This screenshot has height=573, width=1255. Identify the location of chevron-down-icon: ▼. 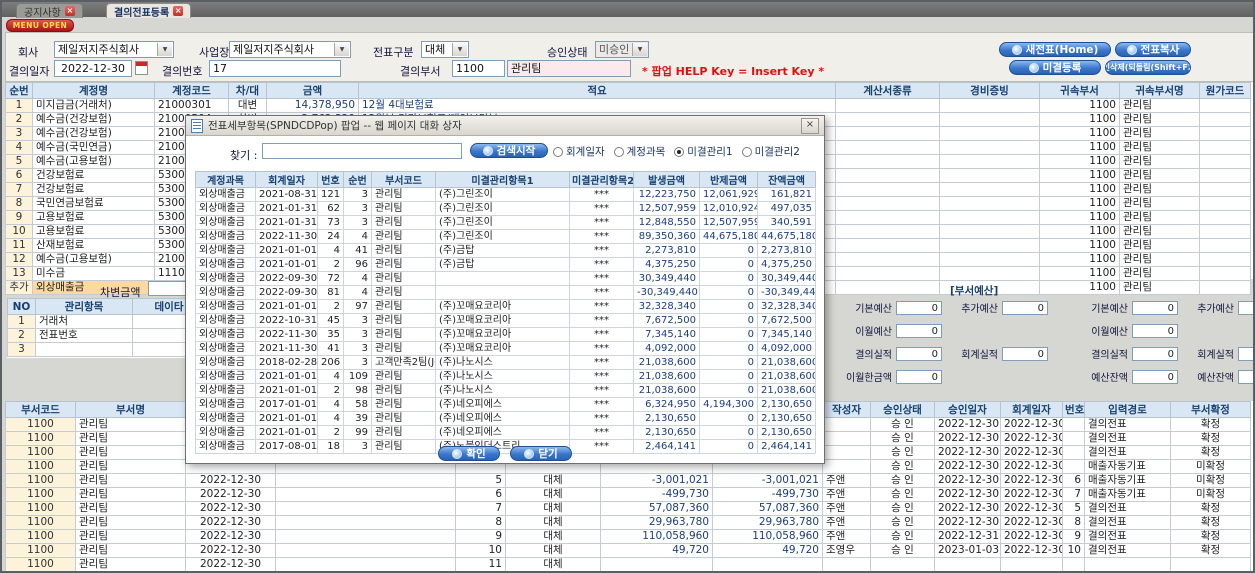
(341, 49).